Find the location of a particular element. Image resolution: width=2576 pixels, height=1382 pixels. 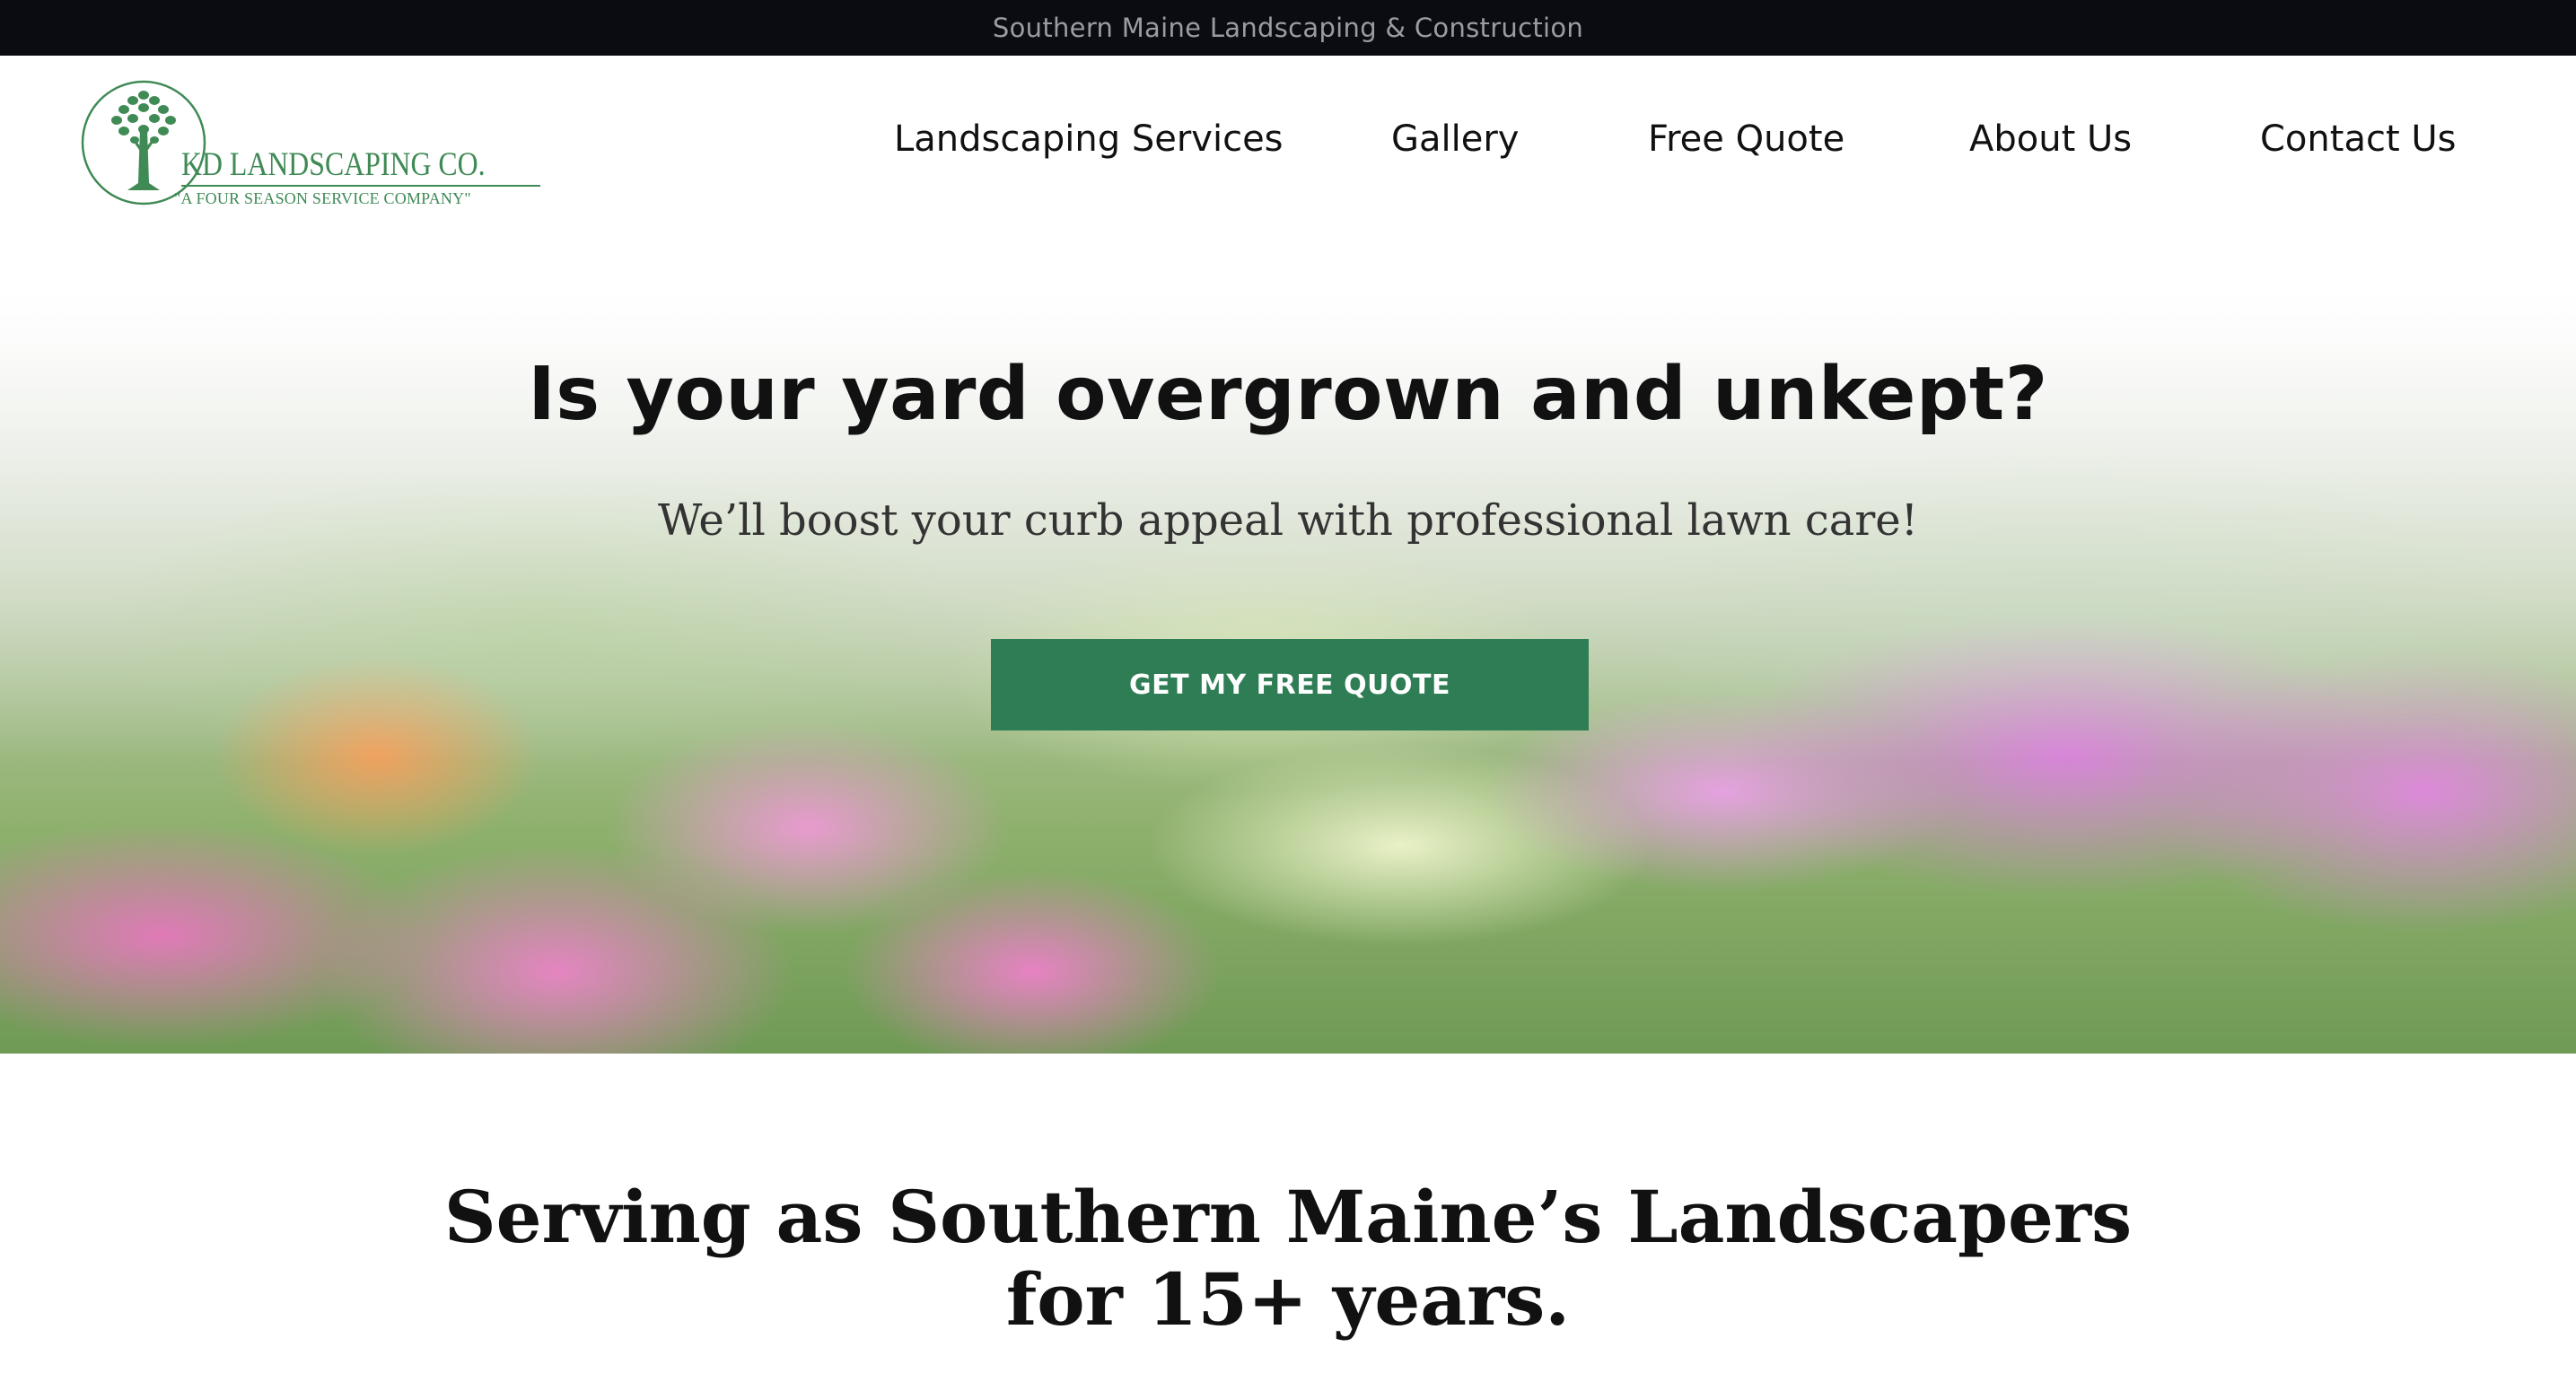

get-free-quote-button: GET MY FREE QUOTE is located at coordinates (1290, 684).